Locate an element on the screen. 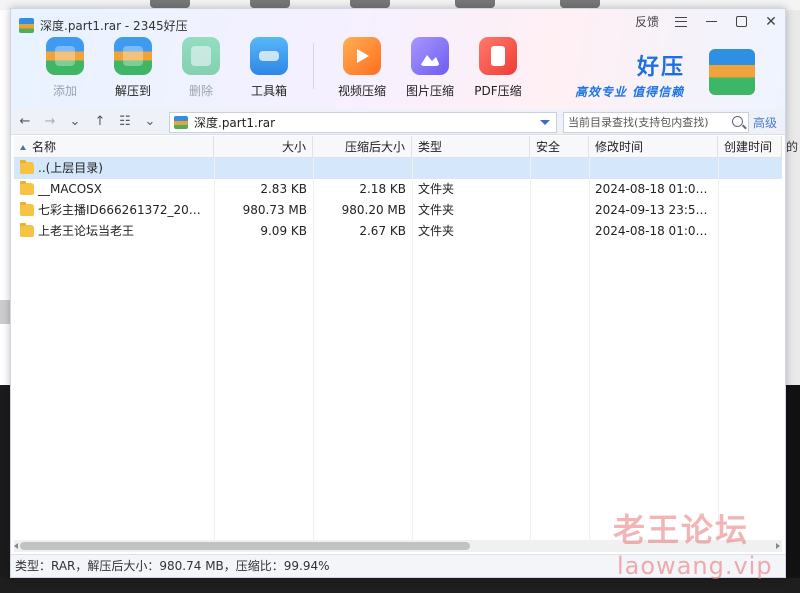 This screenshot has width=800, height=593. close-button: ✕ is located at coordinates (771, 22).